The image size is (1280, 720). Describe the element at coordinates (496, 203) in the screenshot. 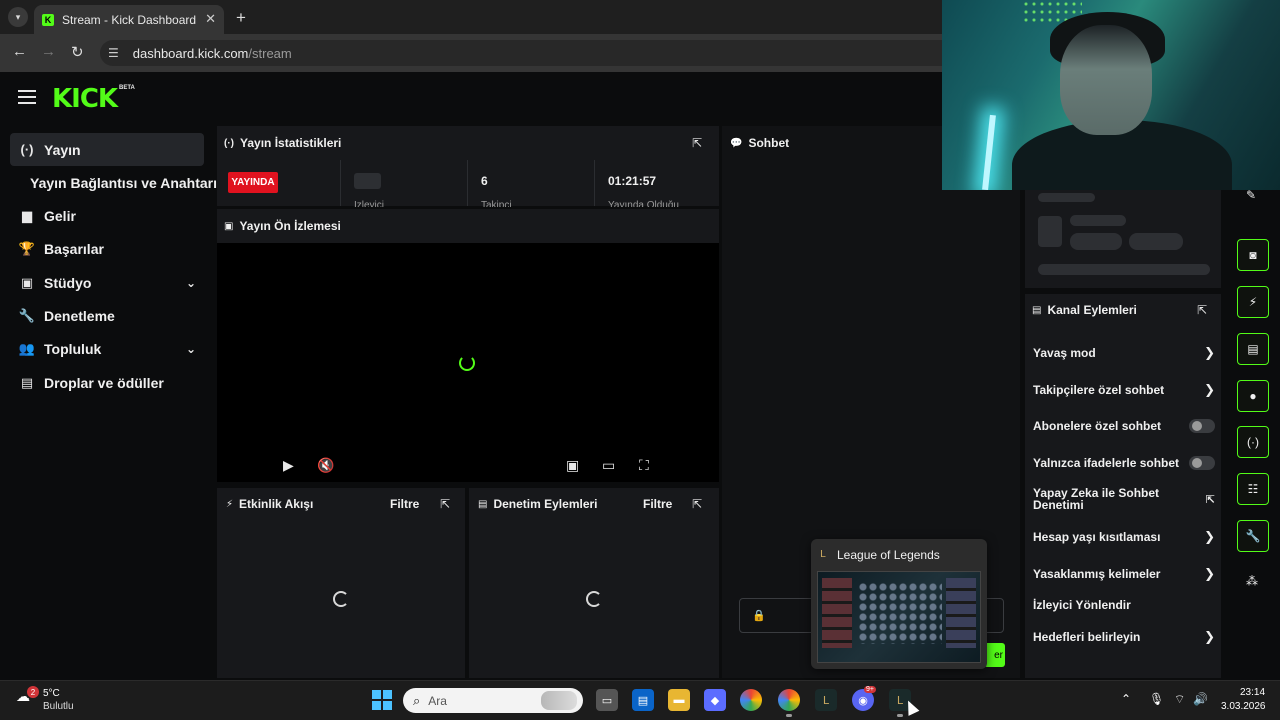

I see `followers-label: Takipçi` at that location.